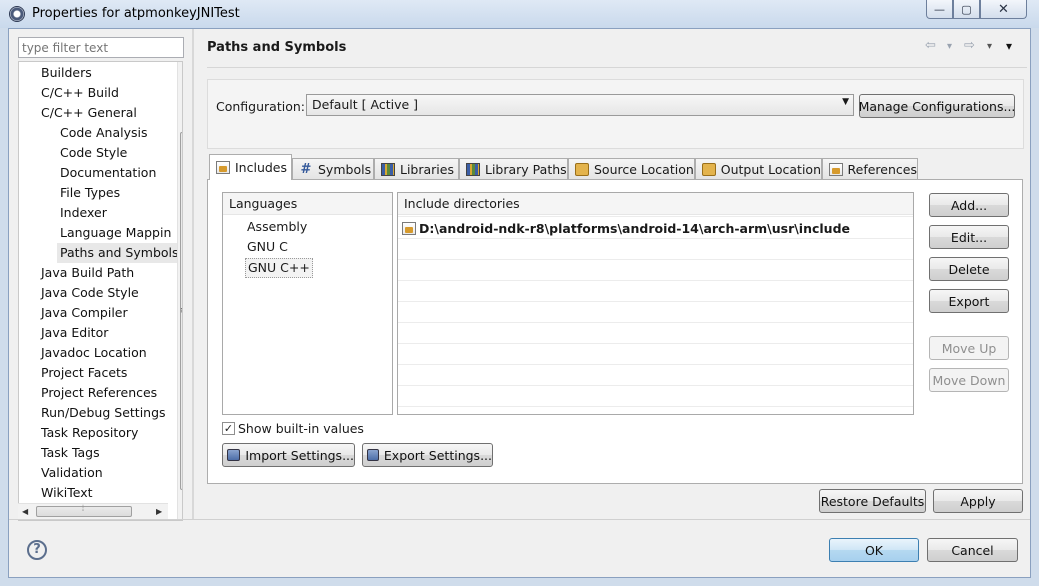  What do you see at coordinates (87, 273) in the screenshot?
I see `tree-item-java-build-path: Java Build Path` at bounding box center [87, 273].